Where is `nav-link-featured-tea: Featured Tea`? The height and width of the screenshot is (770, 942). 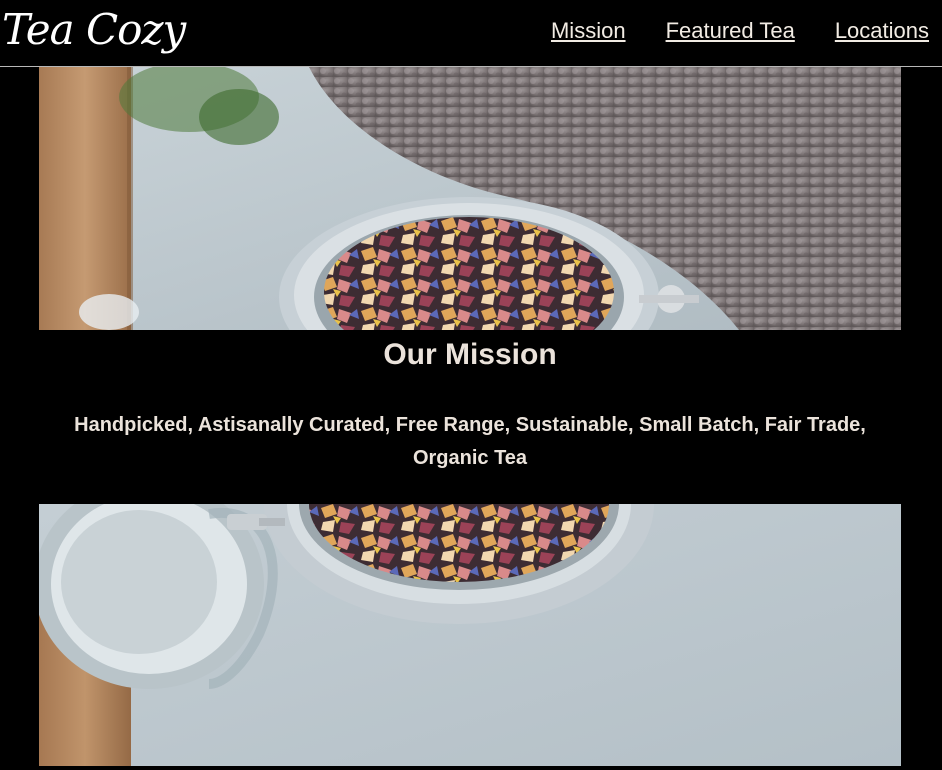 nav-link-featured-tea: Featured Tea is located at coordinates (730, 31).